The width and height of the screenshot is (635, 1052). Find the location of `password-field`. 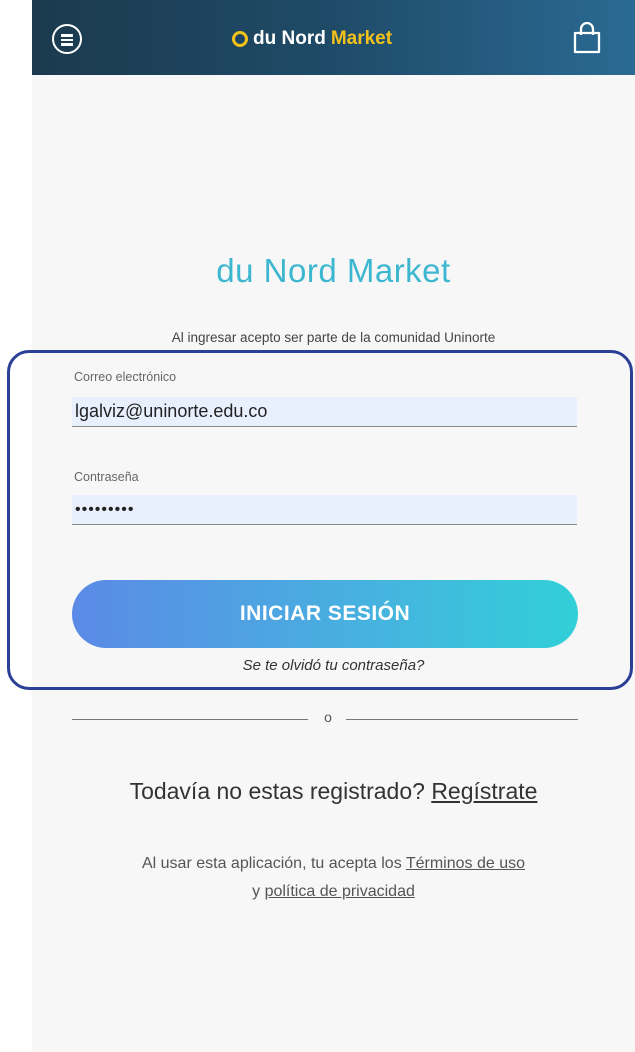

password-field is located at coordinates (324, 510).